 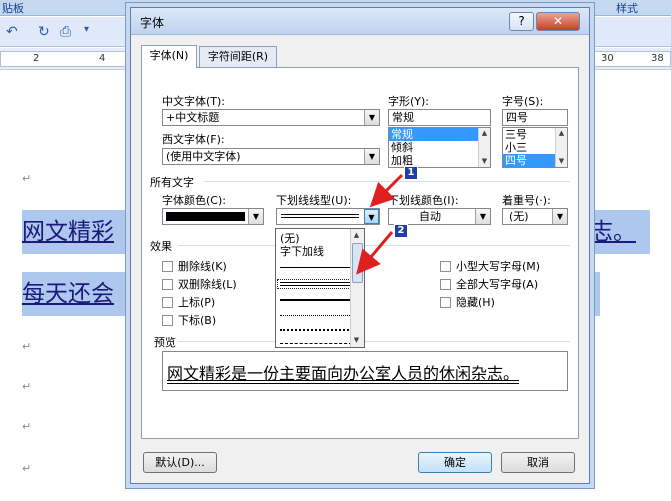 I want to click on document-text-line: 每天还会, so click(x=77, y=294).